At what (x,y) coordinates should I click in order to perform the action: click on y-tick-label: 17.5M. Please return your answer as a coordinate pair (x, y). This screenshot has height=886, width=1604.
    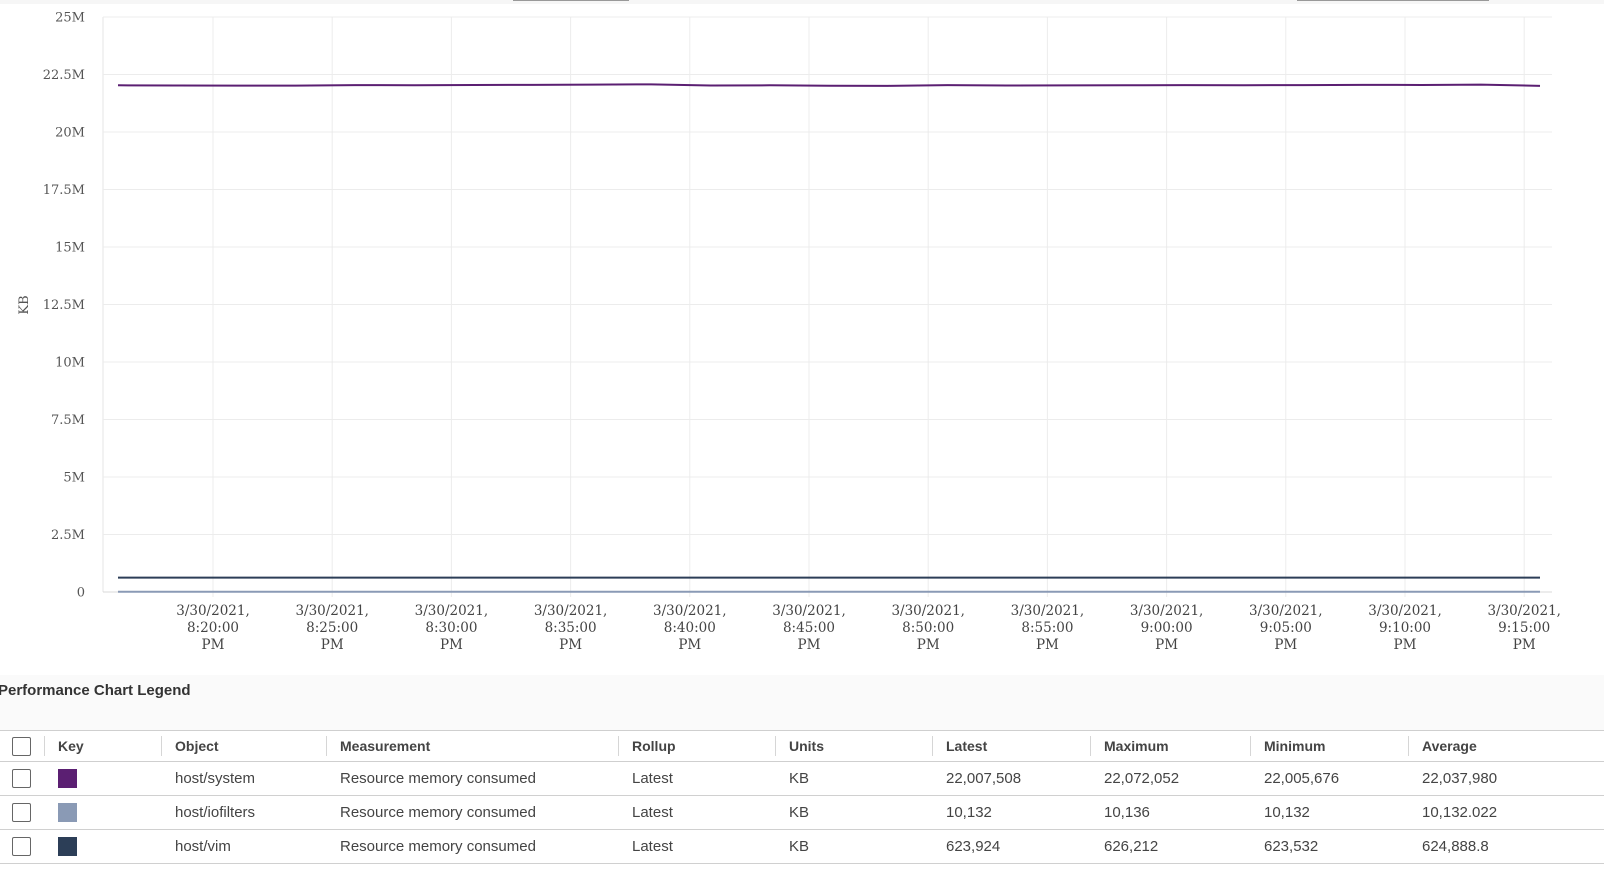
    Looking at the image, I should click on (64, 190).